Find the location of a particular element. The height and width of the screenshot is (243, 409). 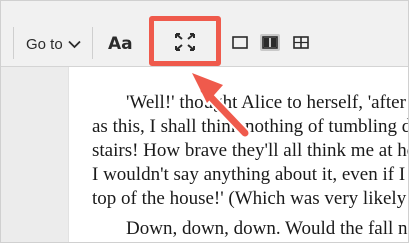

two-page-icon is located at coordinates (301, 42).